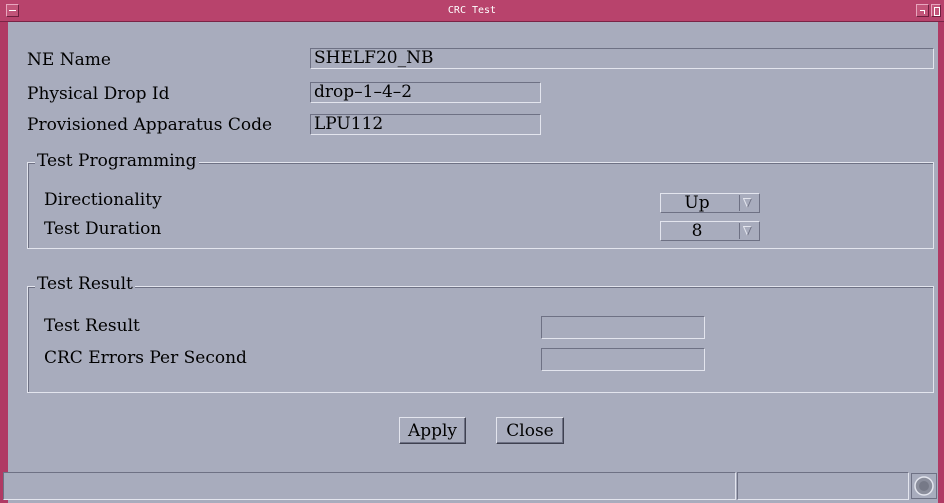 The height and width of the screenshot is (503, 944). Describe the element at coordinates (69, 60) in the screenshot. I see `ne-name-label: NE Name` at that location.